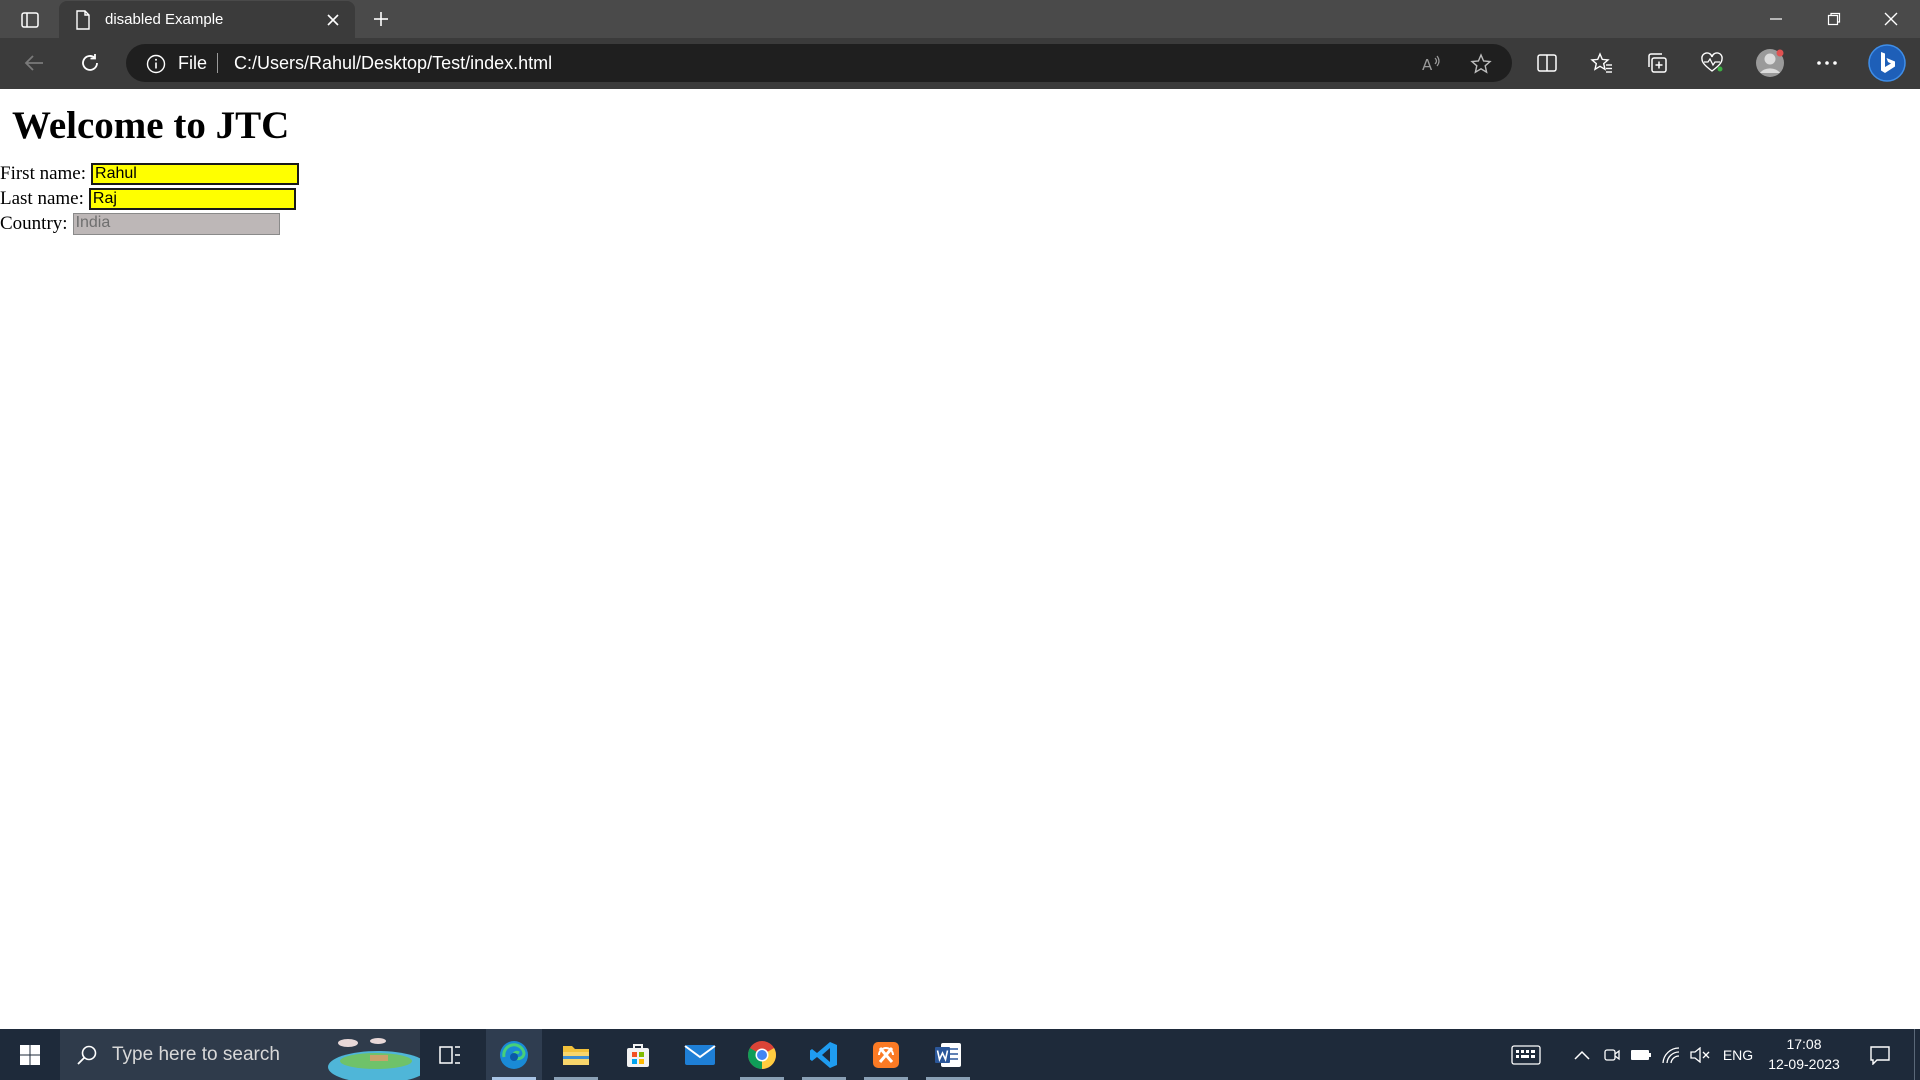 This screenshot has height=1080, width=1920. I want to click on refresh-button, so click(90, 63).